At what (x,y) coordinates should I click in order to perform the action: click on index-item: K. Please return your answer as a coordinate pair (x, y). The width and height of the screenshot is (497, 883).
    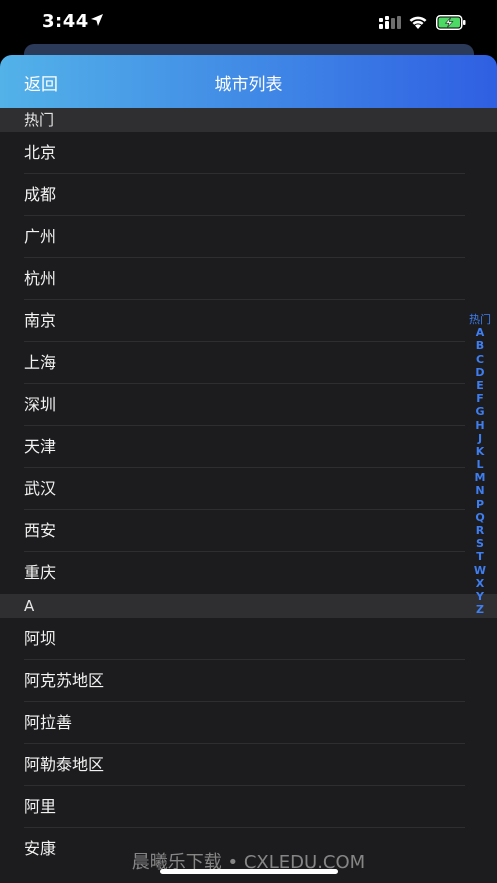
    Looking at the image, I should click on (480, 451).